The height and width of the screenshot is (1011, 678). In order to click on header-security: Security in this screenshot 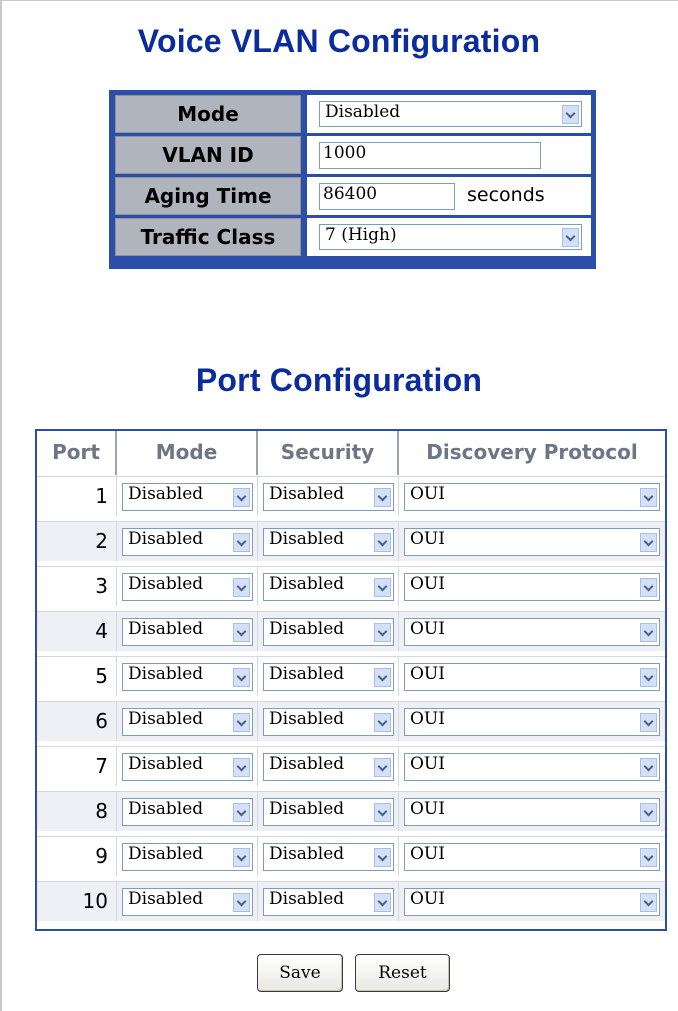, I will do `click(328, 453)`.